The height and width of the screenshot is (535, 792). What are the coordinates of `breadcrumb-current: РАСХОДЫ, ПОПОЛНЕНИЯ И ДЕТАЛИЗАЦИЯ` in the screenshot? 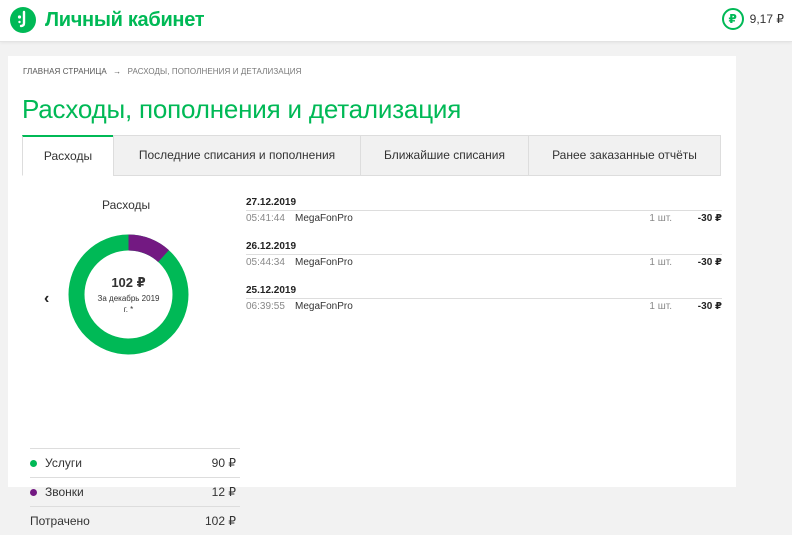 It's located at (214, 71).